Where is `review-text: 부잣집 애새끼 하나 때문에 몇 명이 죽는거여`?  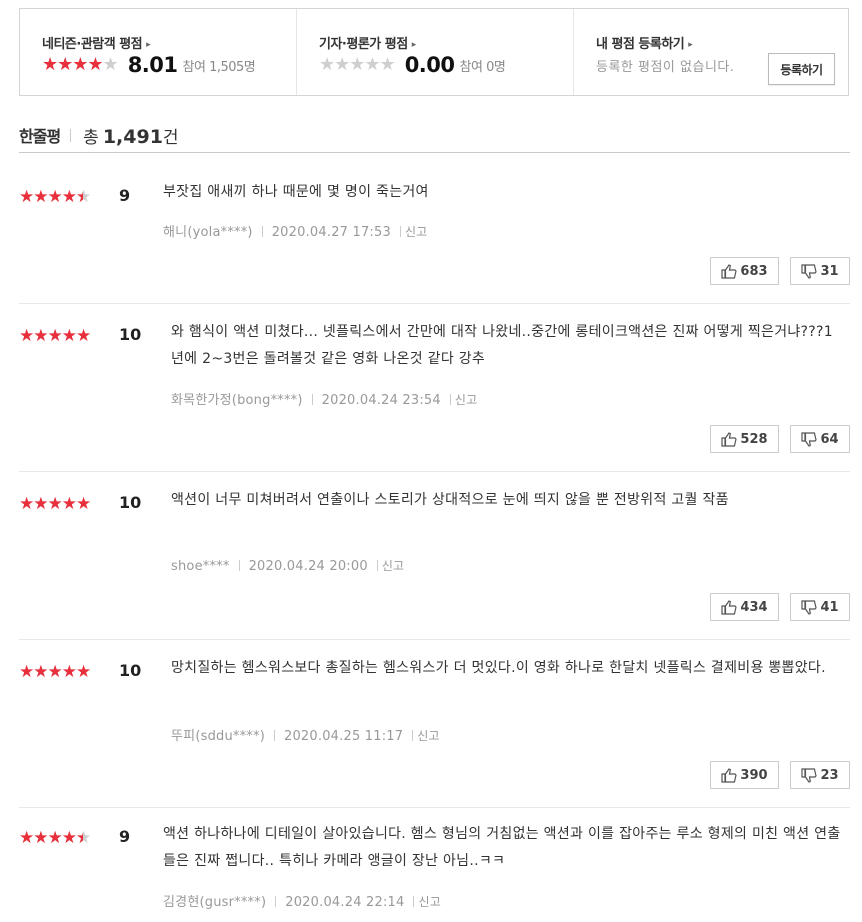
review-text: 부잣집 애새끼 하나 때문에 몇 명이 죽는거여 is located at coordinates (296, 192).